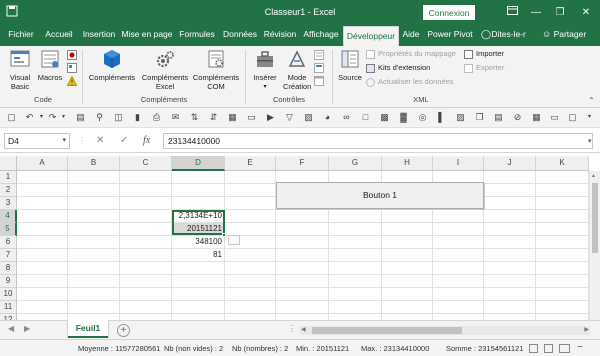  What do you see at coordinates (460, 117) in the screenshot?
I see `pivot-icon: ▨` at bounding box center [460, 117].